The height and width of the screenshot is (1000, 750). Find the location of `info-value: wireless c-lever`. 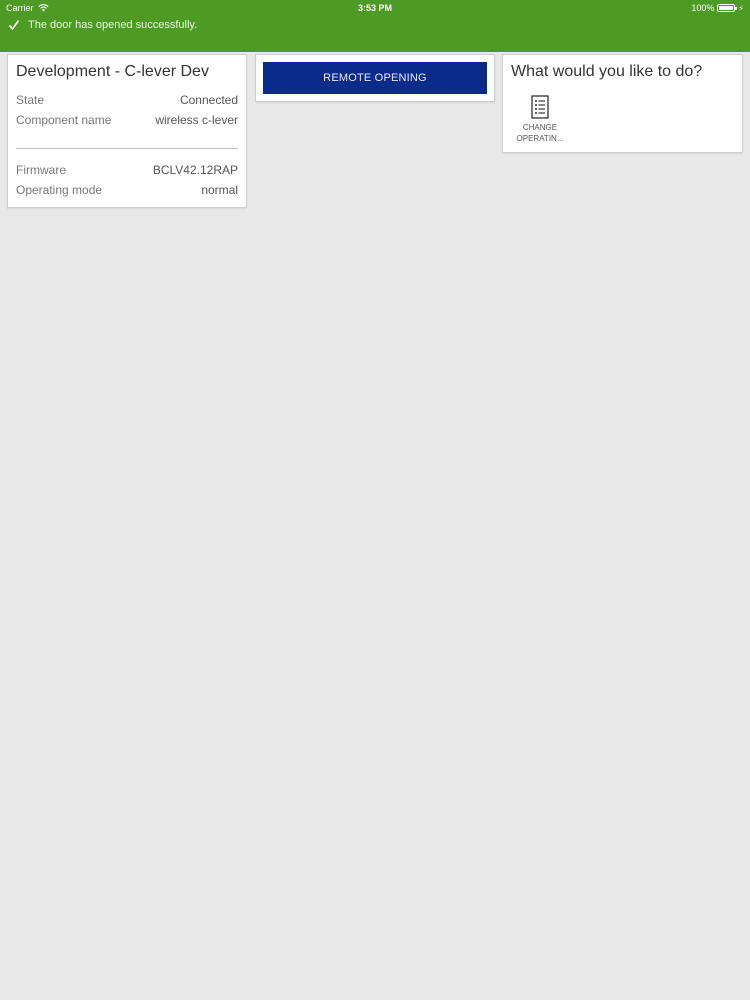

info-value: wireless c-lever is located at coordinates (196, 120).